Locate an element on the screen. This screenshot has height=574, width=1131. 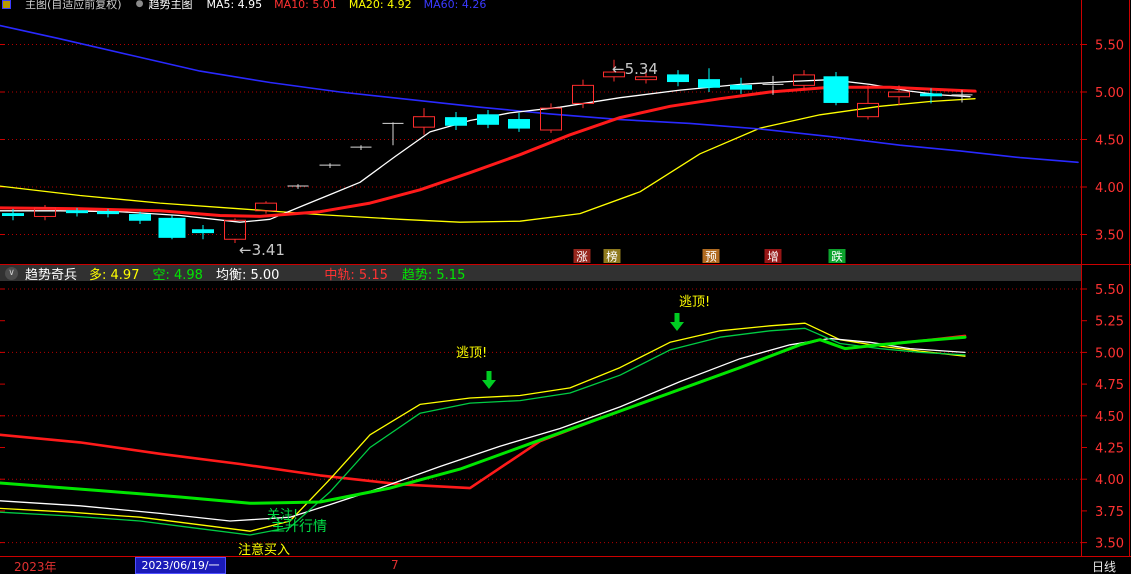
signal-badge-label: 跌 is located at coordinates (837, 257).